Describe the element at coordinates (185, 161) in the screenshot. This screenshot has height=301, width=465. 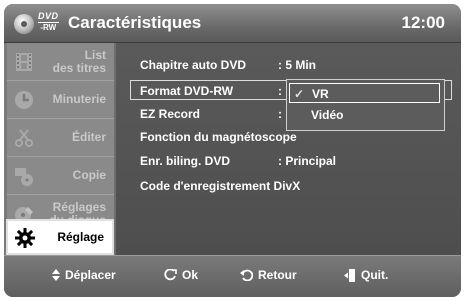
I see `row-label: Enr. biling. DVD` at that location.